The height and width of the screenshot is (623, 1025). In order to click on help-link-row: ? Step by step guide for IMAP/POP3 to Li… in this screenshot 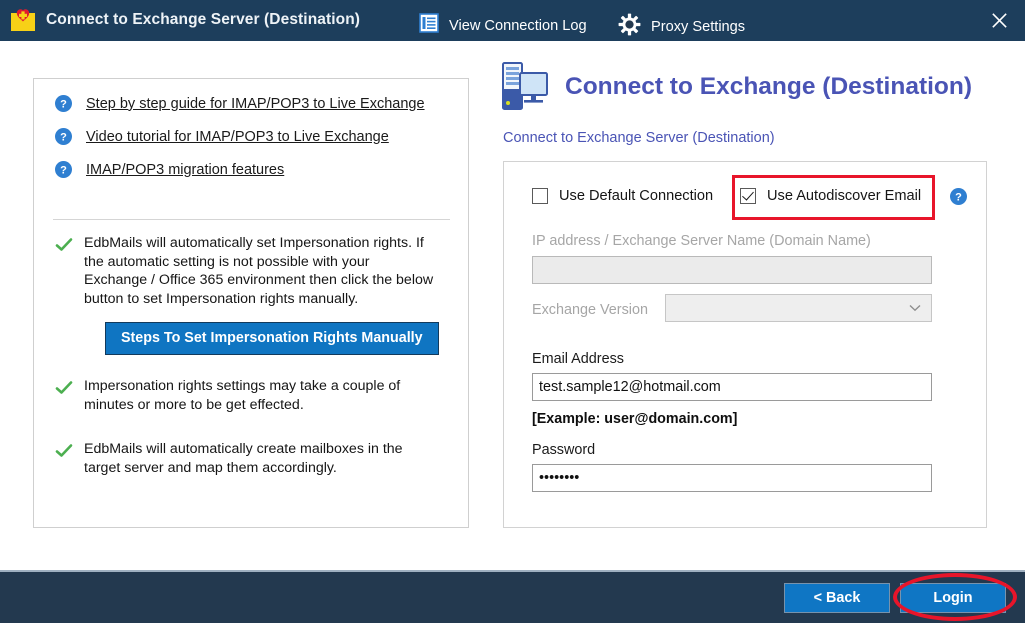, I will do `click(251, 103)`.